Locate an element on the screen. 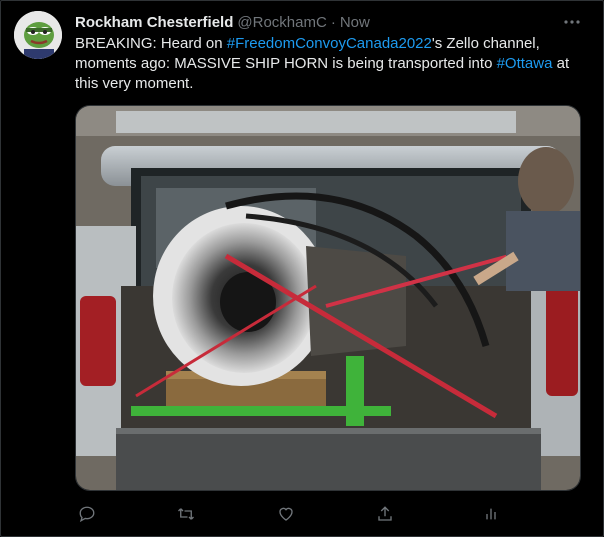 This screenshot has width=604, height=537. share-icon is located at coordinates (385, 513).